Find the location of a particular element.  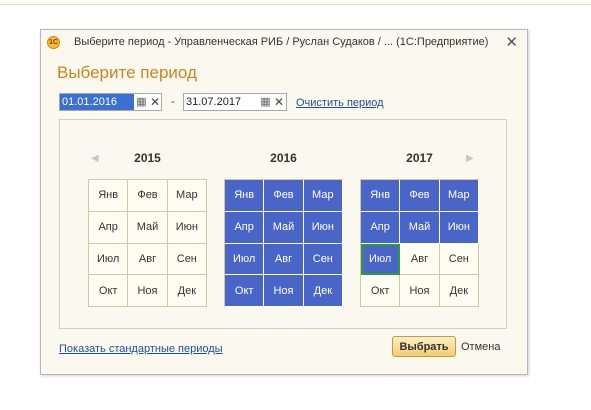

month-grid-2016: Янв Фев Мар Апр Май Июн Июл Авг Сен Окт Ноя Дек is located at coordinates (283, 243).